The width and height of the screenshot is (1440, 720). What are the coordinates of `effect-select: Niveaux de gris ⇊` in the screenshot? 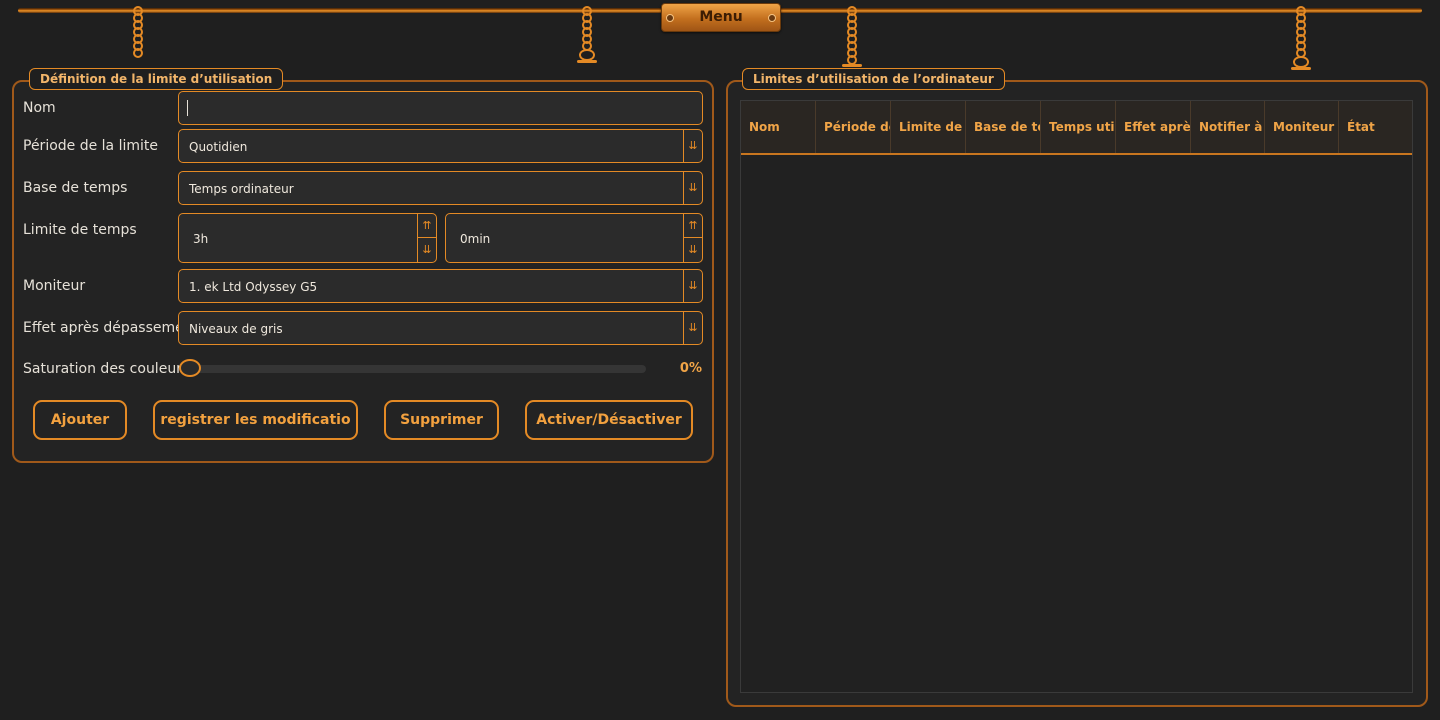 It's located at (440, 328).